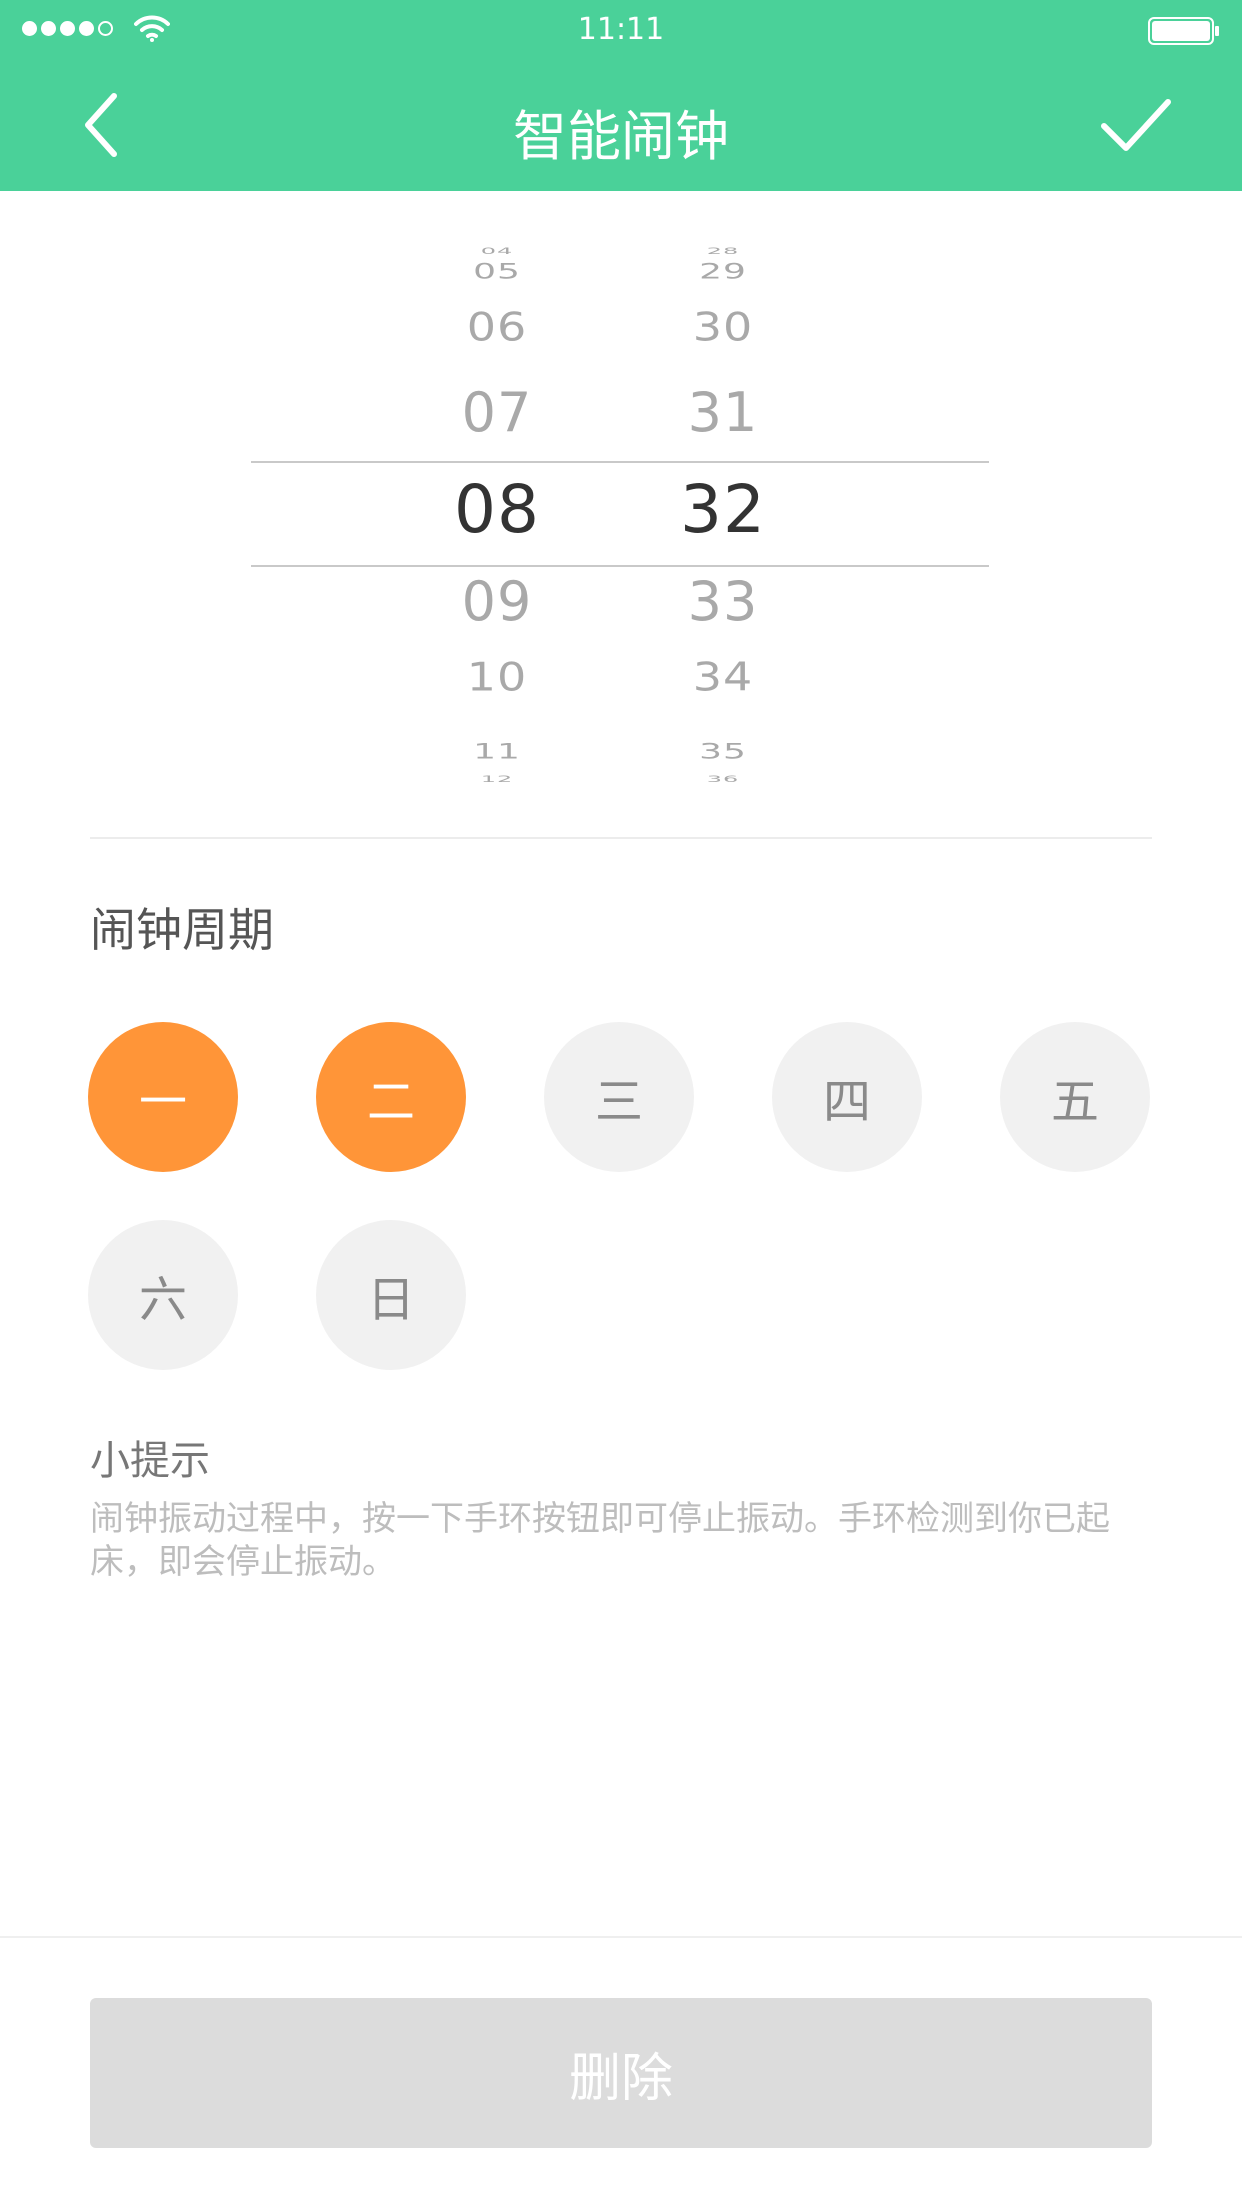 This screenshot has width=1242, height=2208. What do you see at coordinates (497, 779) in the screenshot?
I see `picker-option: 12` at bounding box center [497, 779].